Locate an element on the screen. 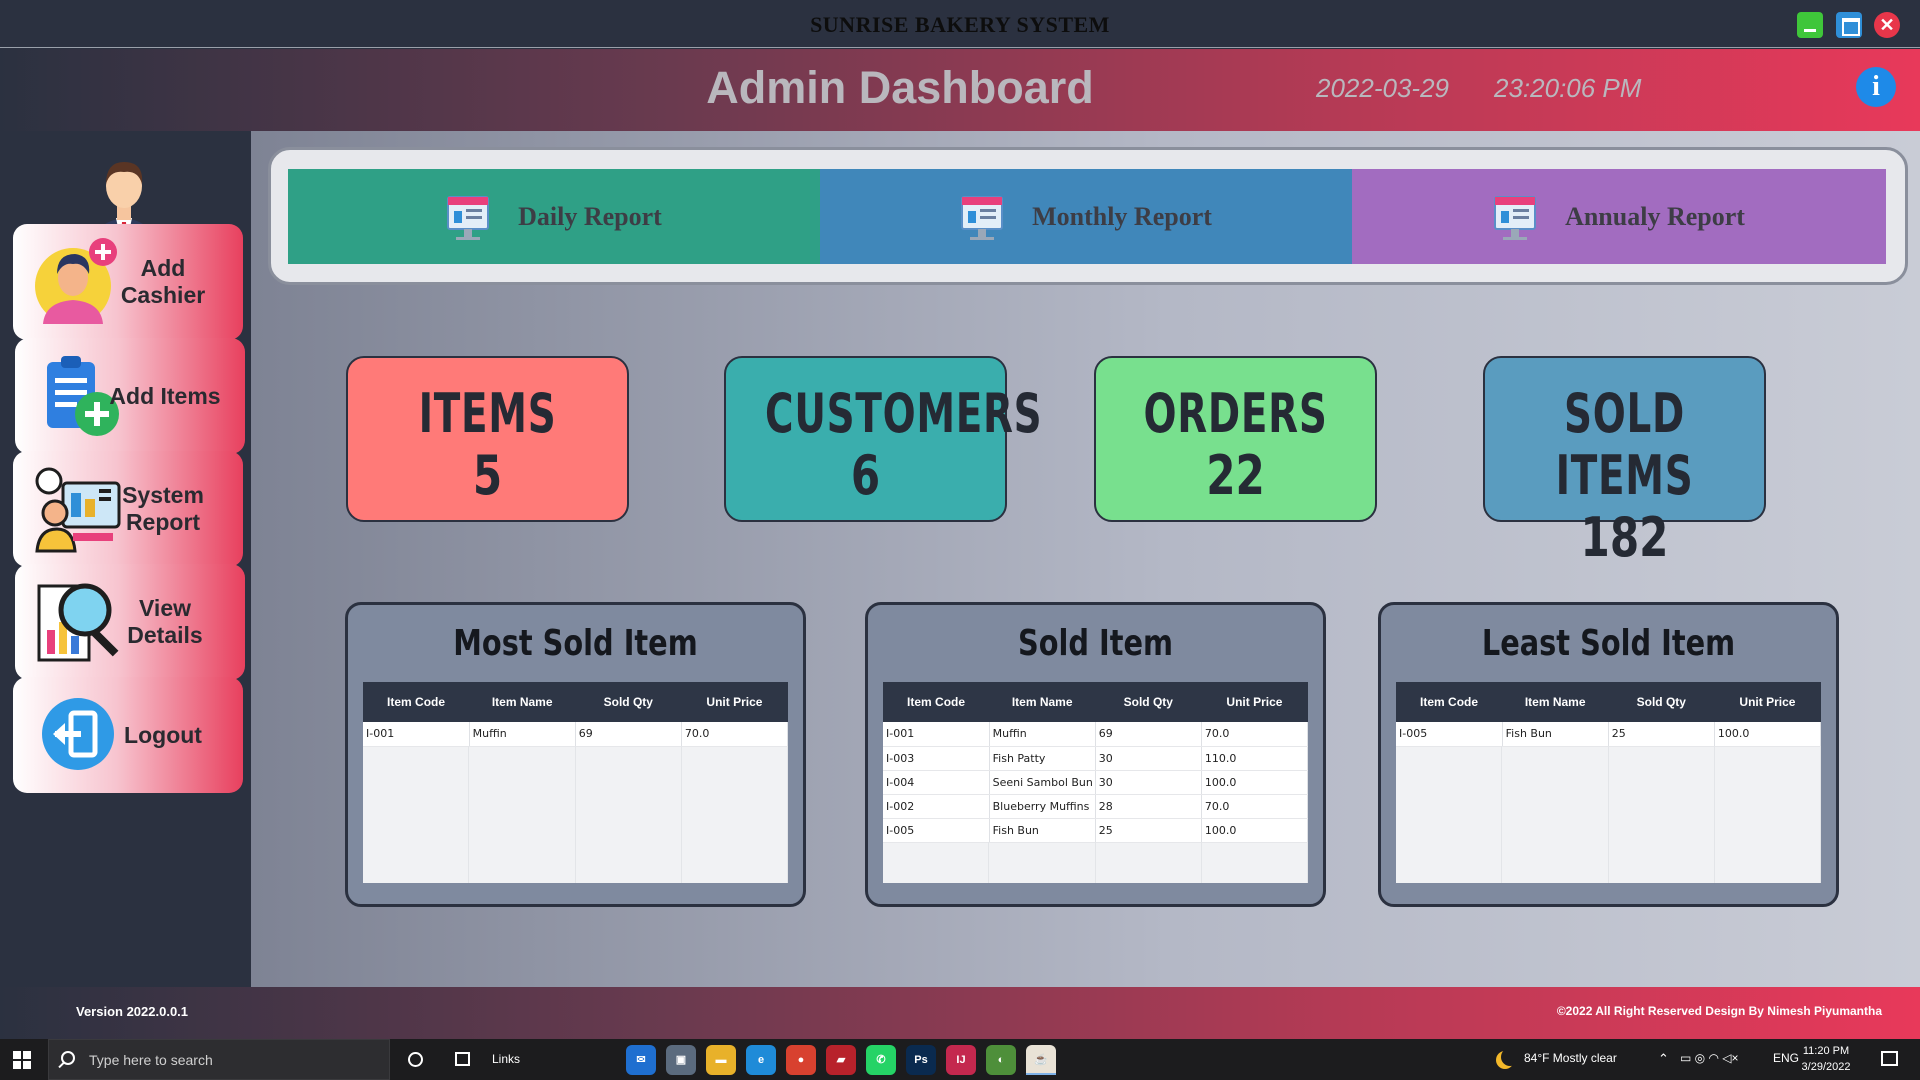 This screenshot has width=1920, height=1080. close-icon: ✕ is located at coordinates (1887, 25).